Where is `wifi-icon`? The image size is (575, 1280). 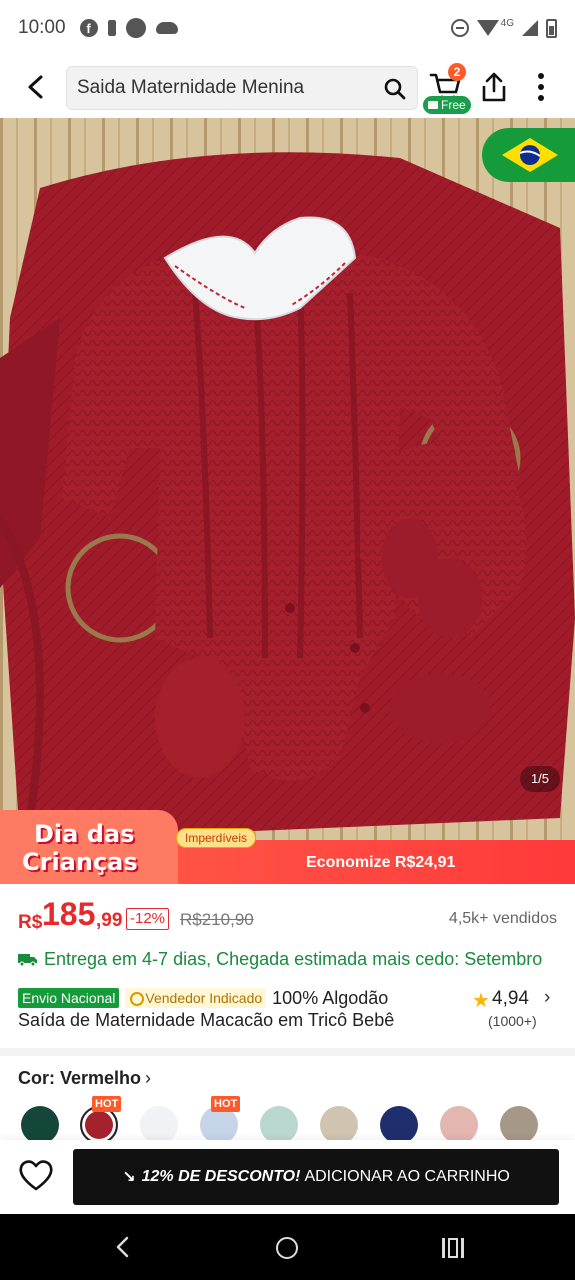
wifi-icon is located at coordinates (487, 28).